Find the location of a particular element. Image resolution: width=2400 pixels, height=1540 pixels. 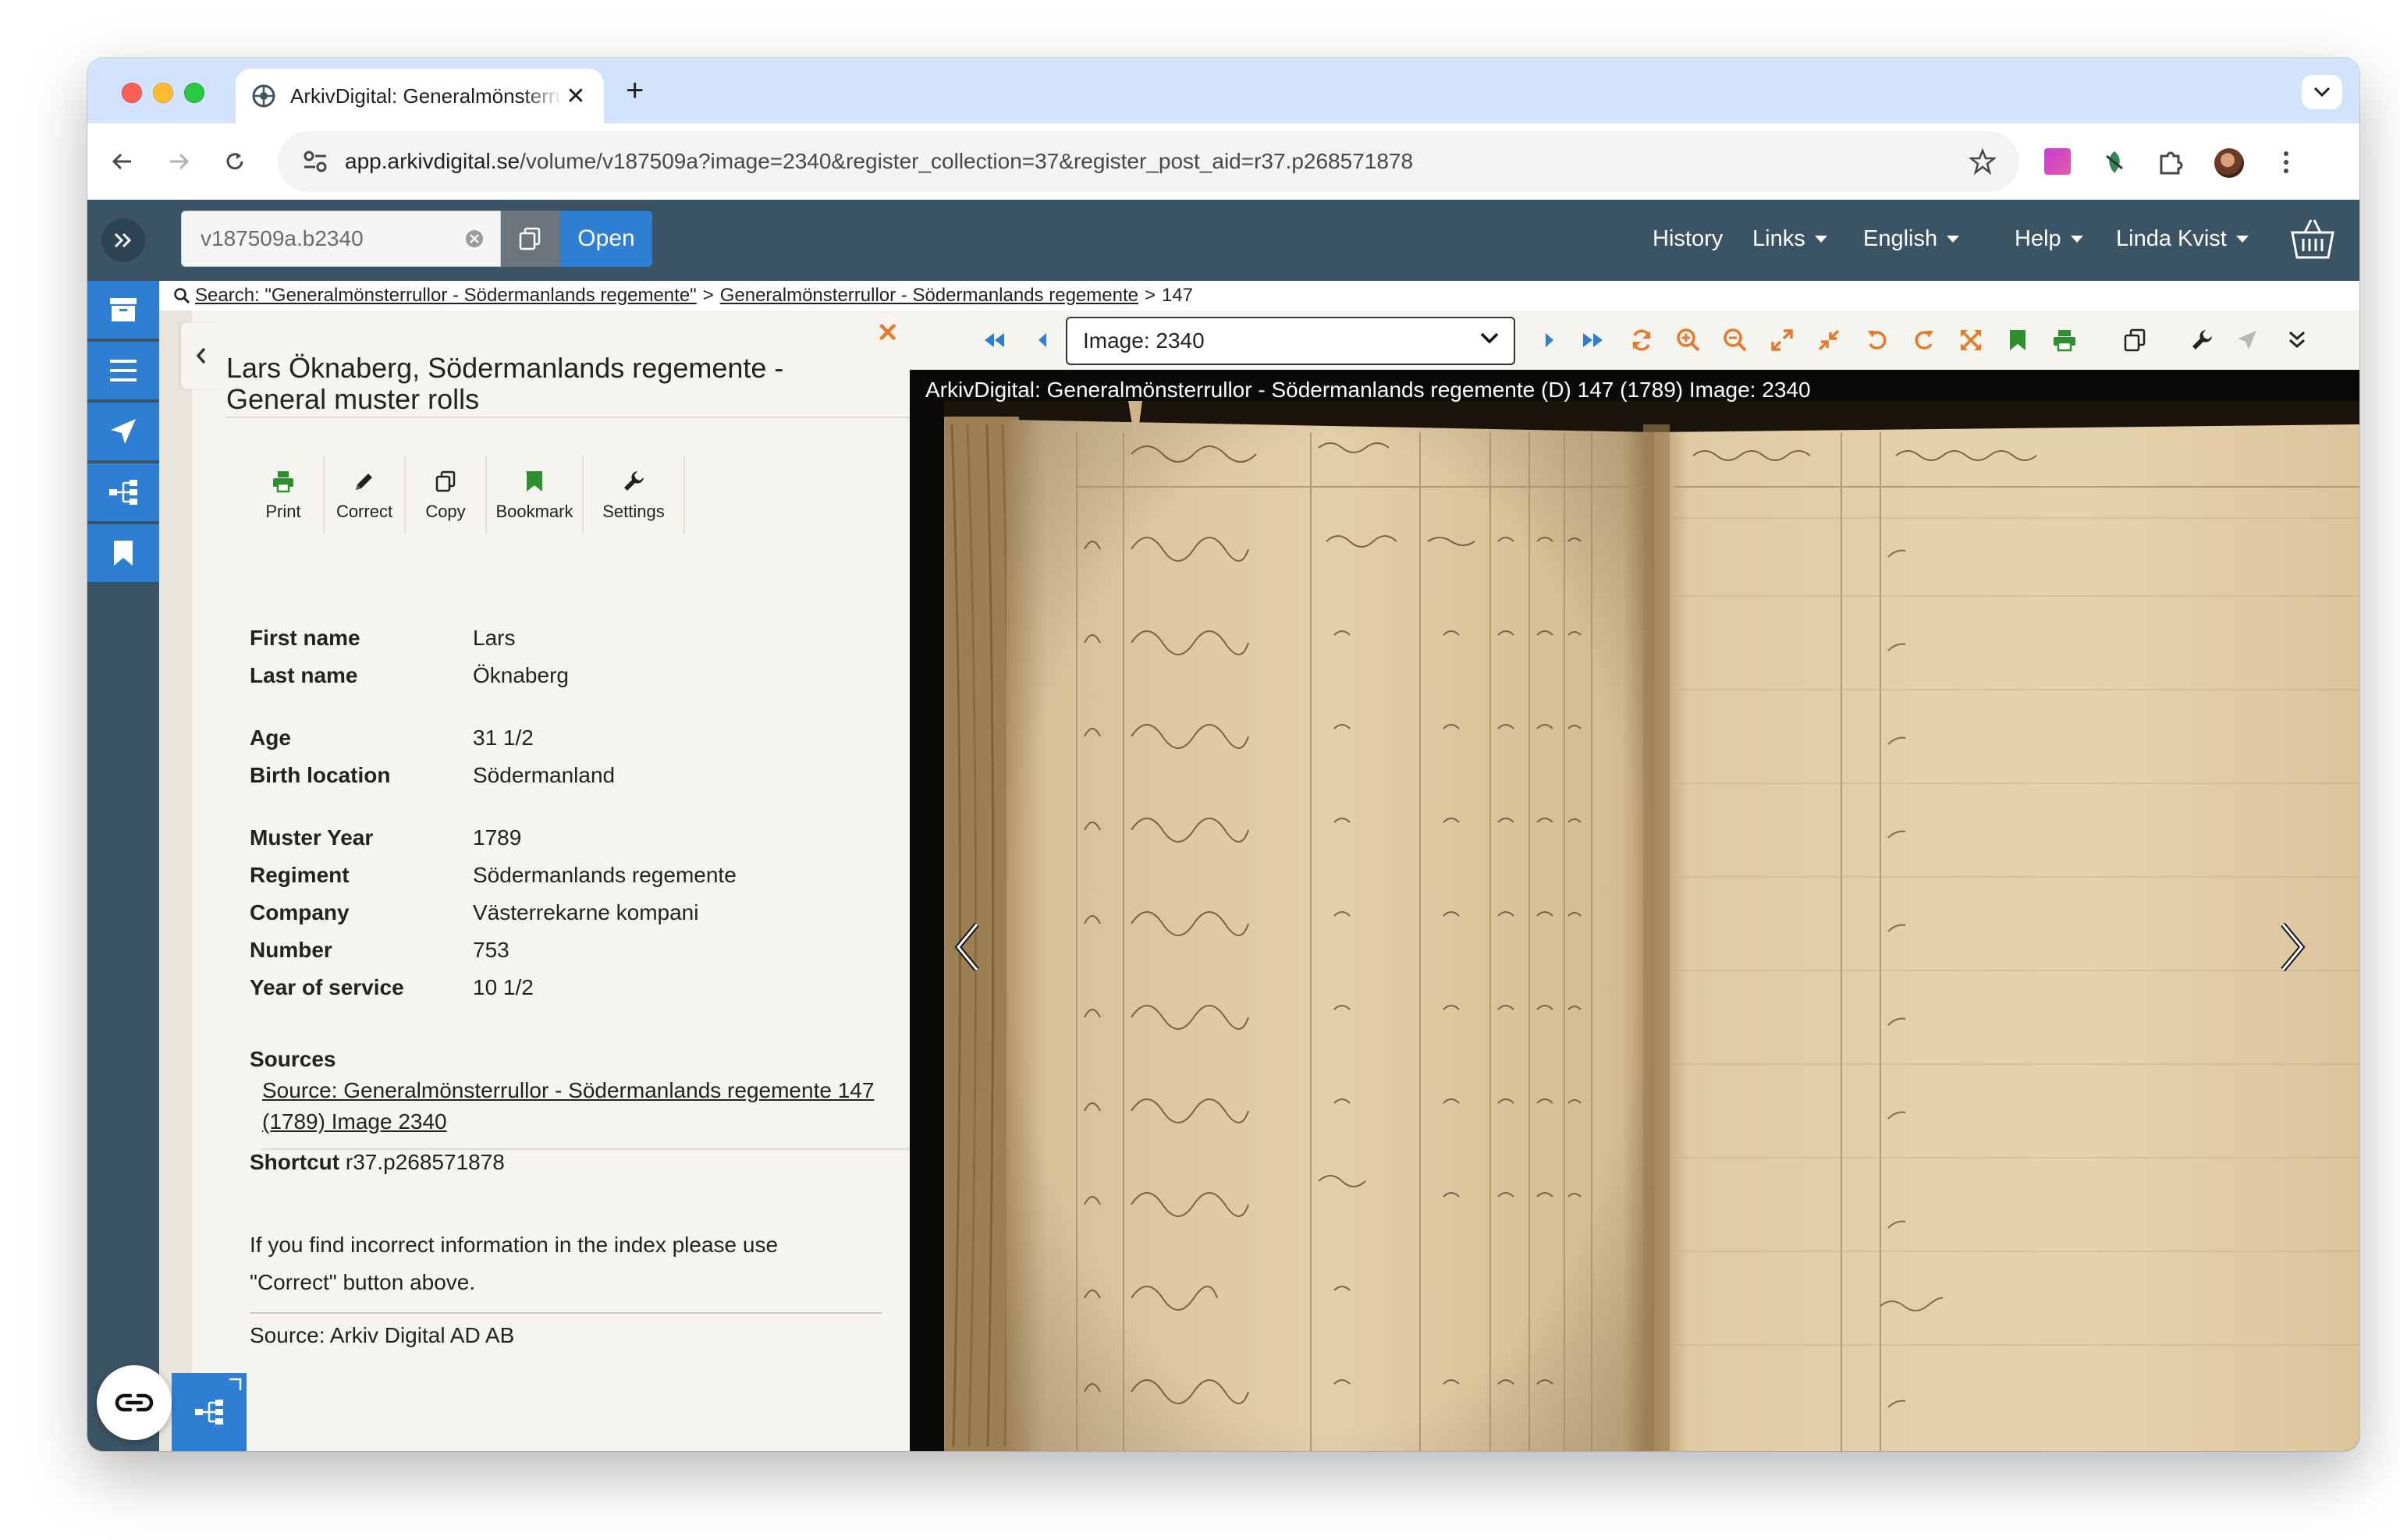

browser-tab: ArkivDigital: Generalmönsterrullor ✕ is located at coordinates (420, 96).